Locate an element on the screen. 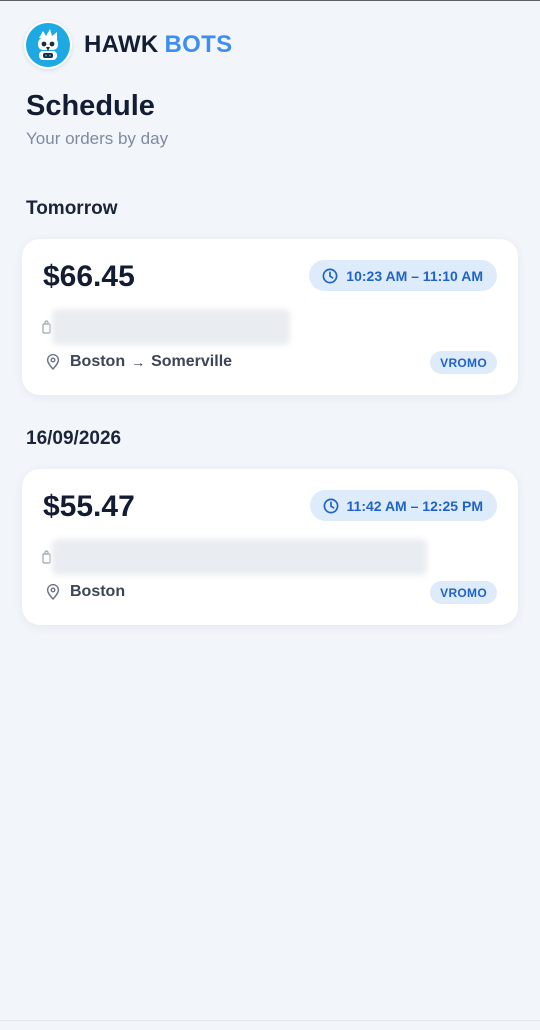 This screenshot has width=540, height=1030. day-header: Tomorrow is located at coordinates (72, 208).